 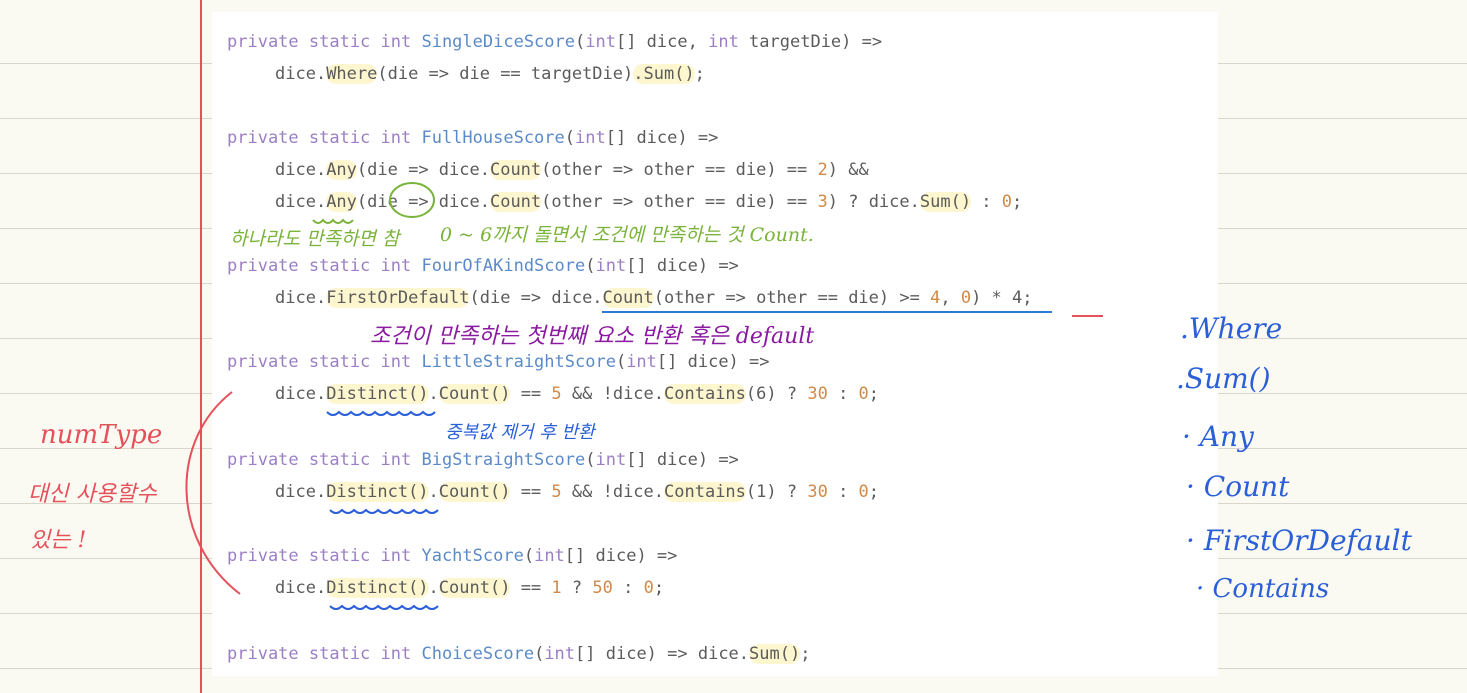 What do you see at coordinates (602, 588) in the screenshot?
I see `number: 50` at bounding box center [602, 588].